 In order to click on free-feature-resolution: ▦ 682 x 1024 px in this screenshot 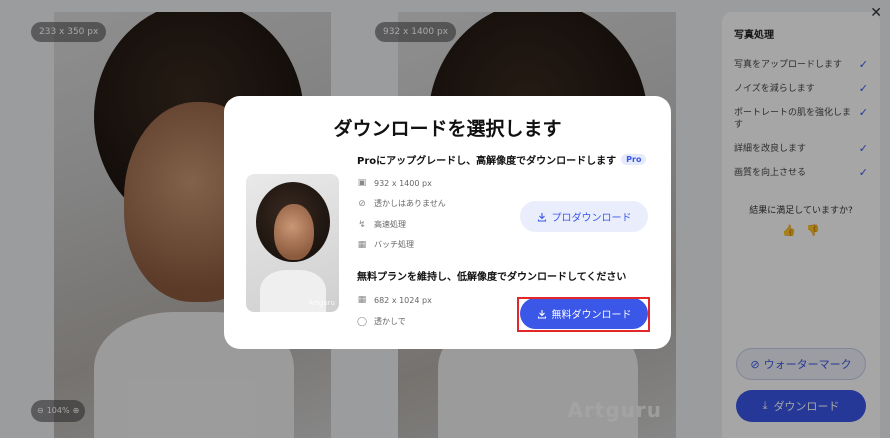, I will do `click(394, 300)`.